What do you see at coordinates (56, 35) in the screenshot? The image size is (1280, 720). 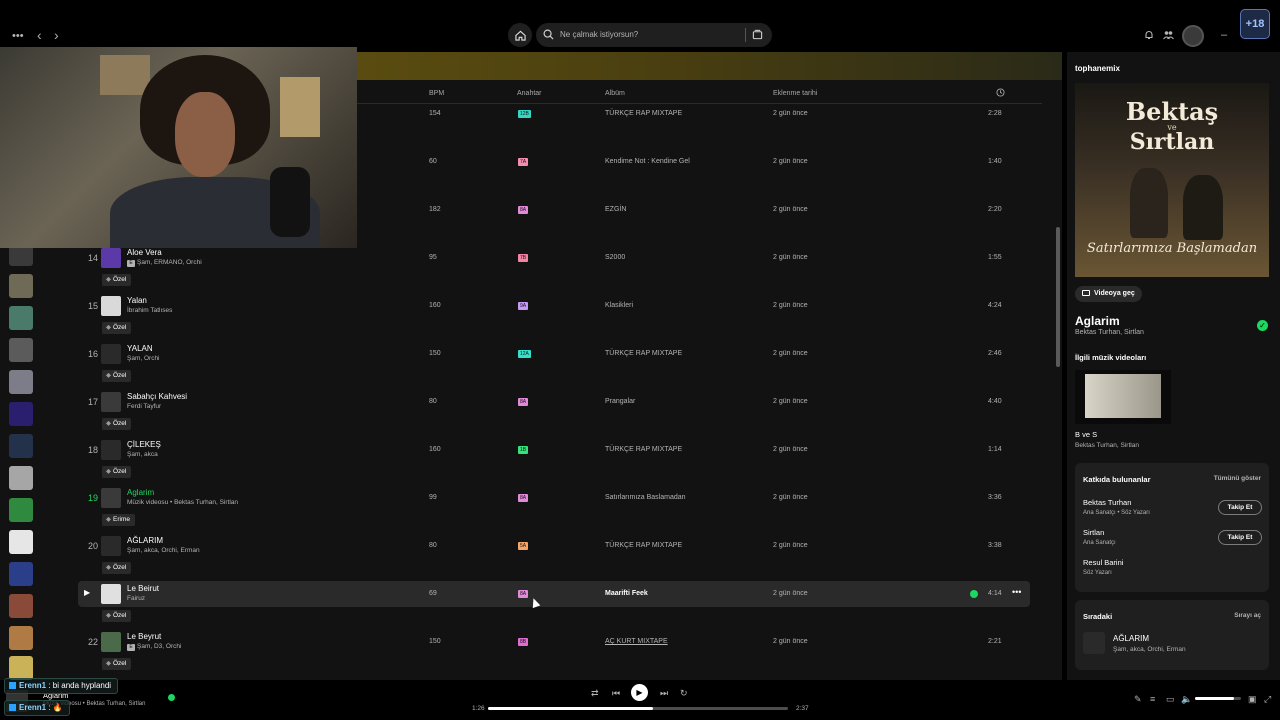 I see `forward-arrow-icon: ›` at bounding box center [56, 35].